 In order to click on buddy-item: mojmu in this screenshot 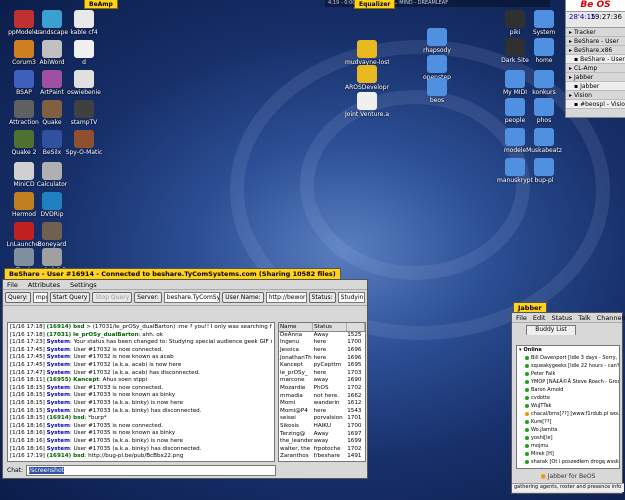, I will do `click(568, 446)`.